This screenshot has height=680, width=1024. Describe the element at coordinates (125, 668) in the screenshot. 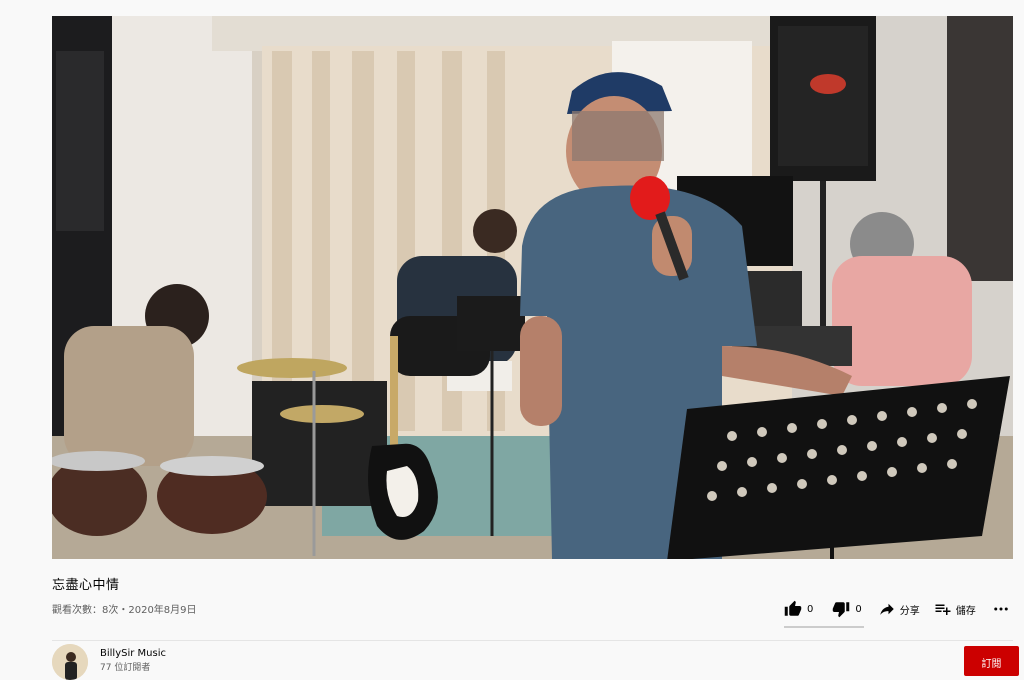

I see `subscriber-count: 77 位訂閱者` at that location.